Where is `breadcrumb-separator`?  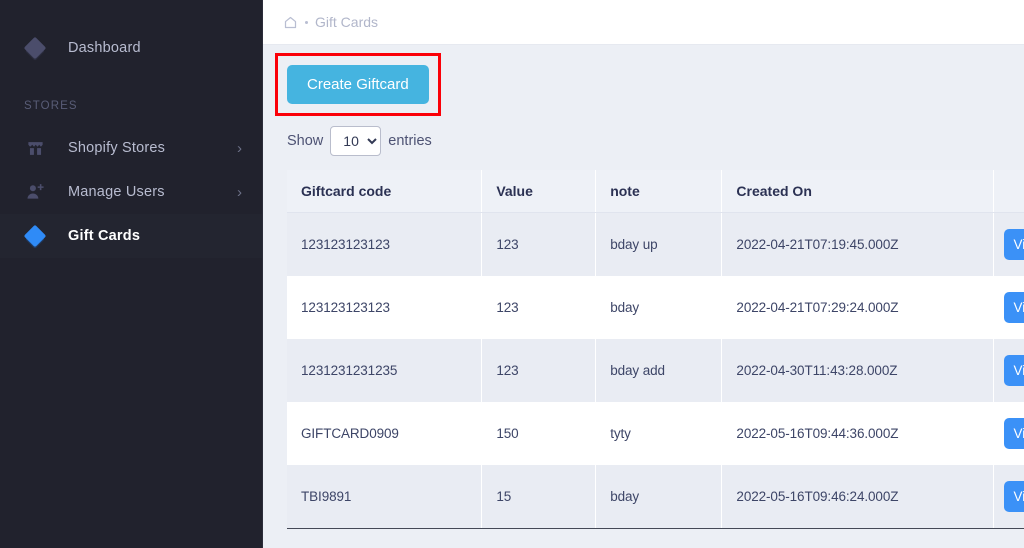 breadcrumb-separator is located at coordinates (306, 22).